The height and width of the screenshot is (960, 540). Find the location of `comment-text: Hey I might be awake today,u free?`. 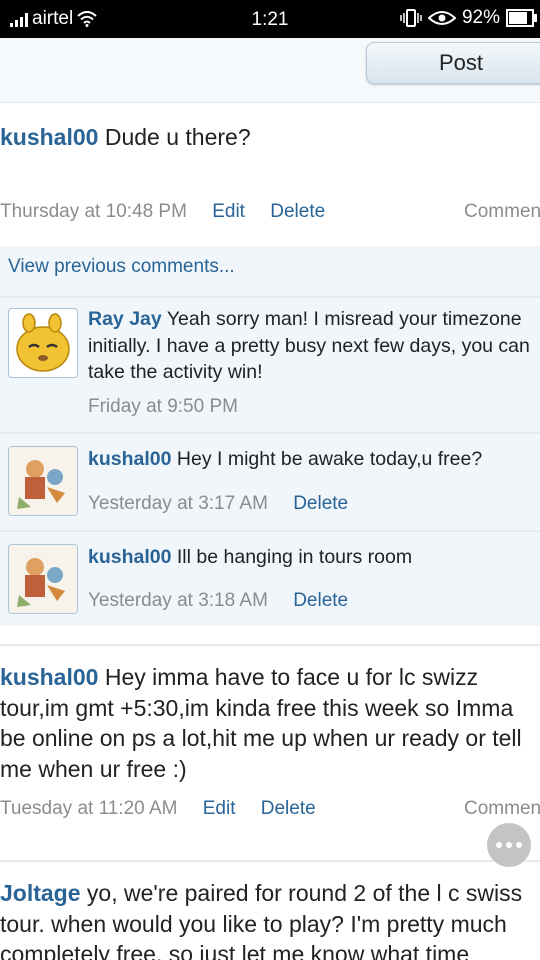

comment-text: Hey I might be awake today,u free? is located at coordinates (329, 459).